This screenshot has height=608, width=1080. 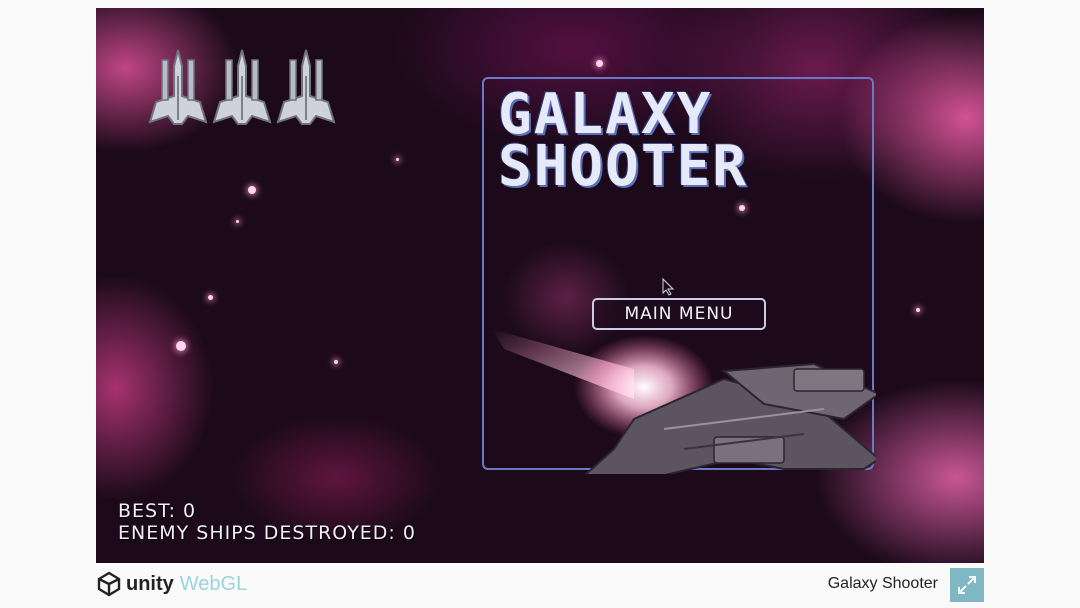 I want to click on unity-webgl-logo: unity WebGL, so click(x=171, y=584).